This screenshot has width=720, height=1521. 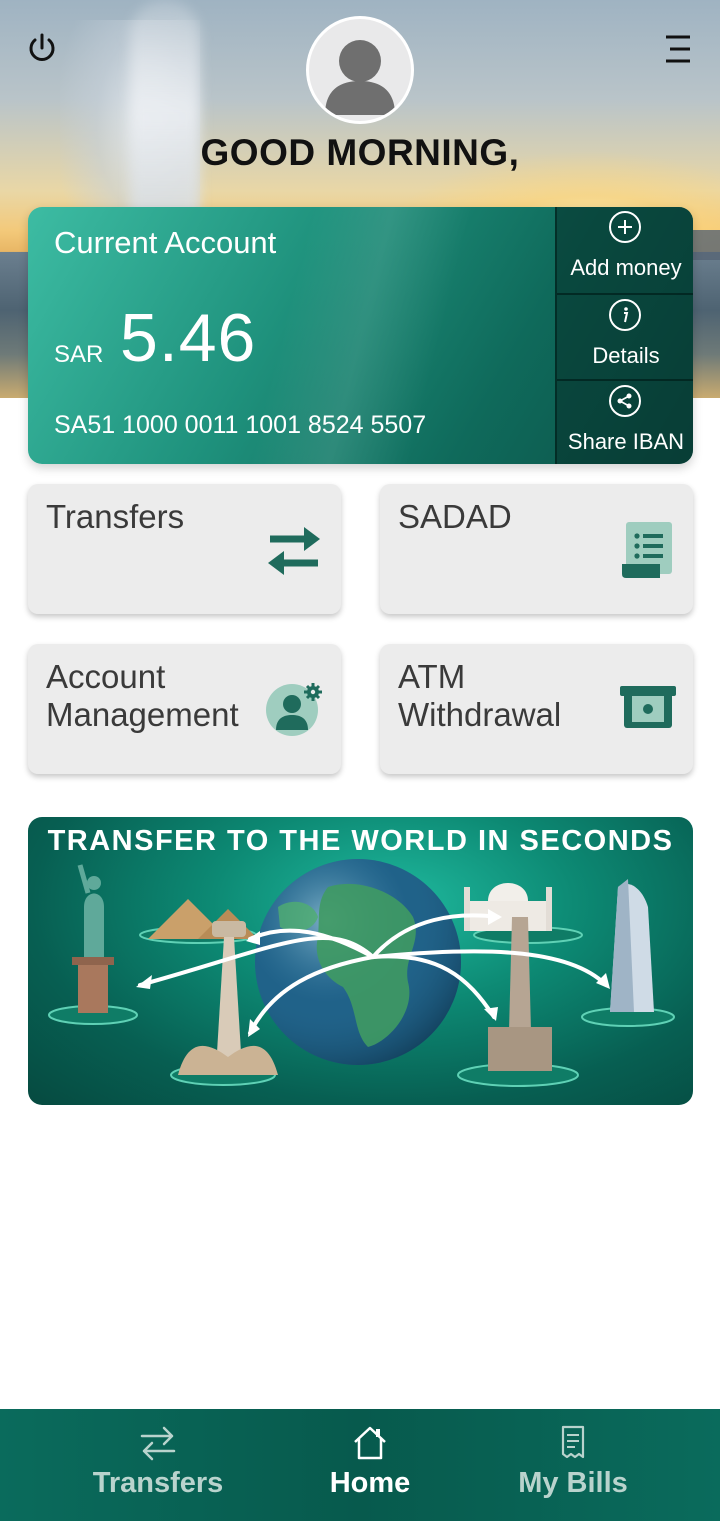 What do you see at coordinates (573, 1442) in the screenshot?
I see `bill-icon` at bounding box center [573, 1442].